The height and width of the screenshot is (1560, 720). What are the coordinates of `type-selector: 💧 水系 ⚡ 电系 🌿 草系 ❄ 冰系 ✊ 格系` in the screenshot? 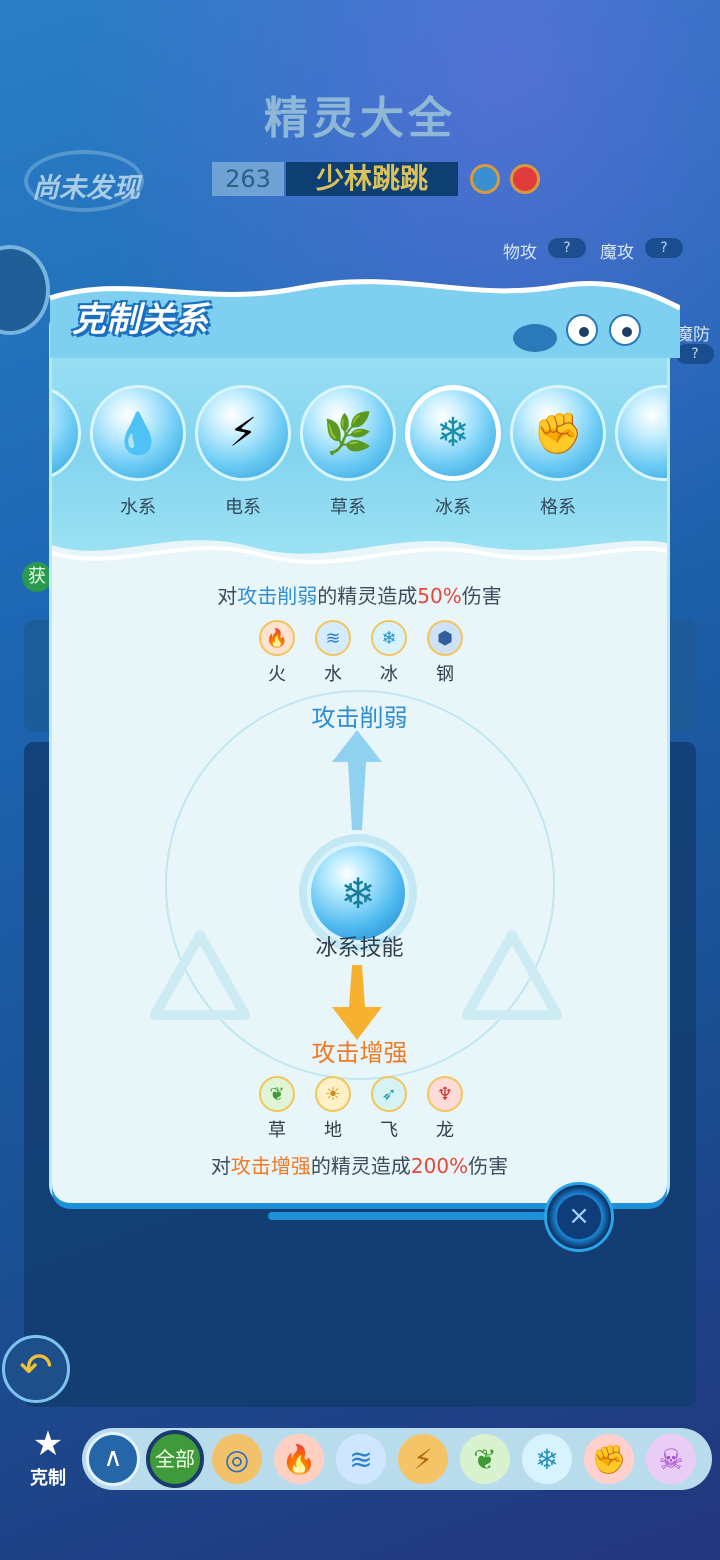 It's located at (359, 455).